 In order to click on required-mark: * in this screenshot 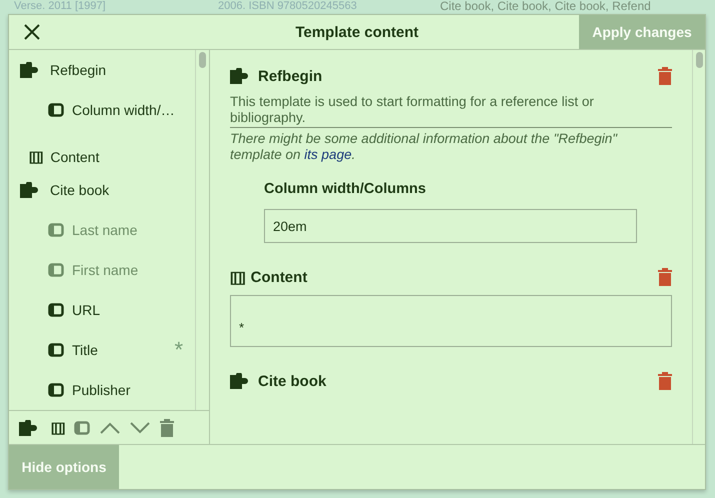, I will do `click(178, 350)`.